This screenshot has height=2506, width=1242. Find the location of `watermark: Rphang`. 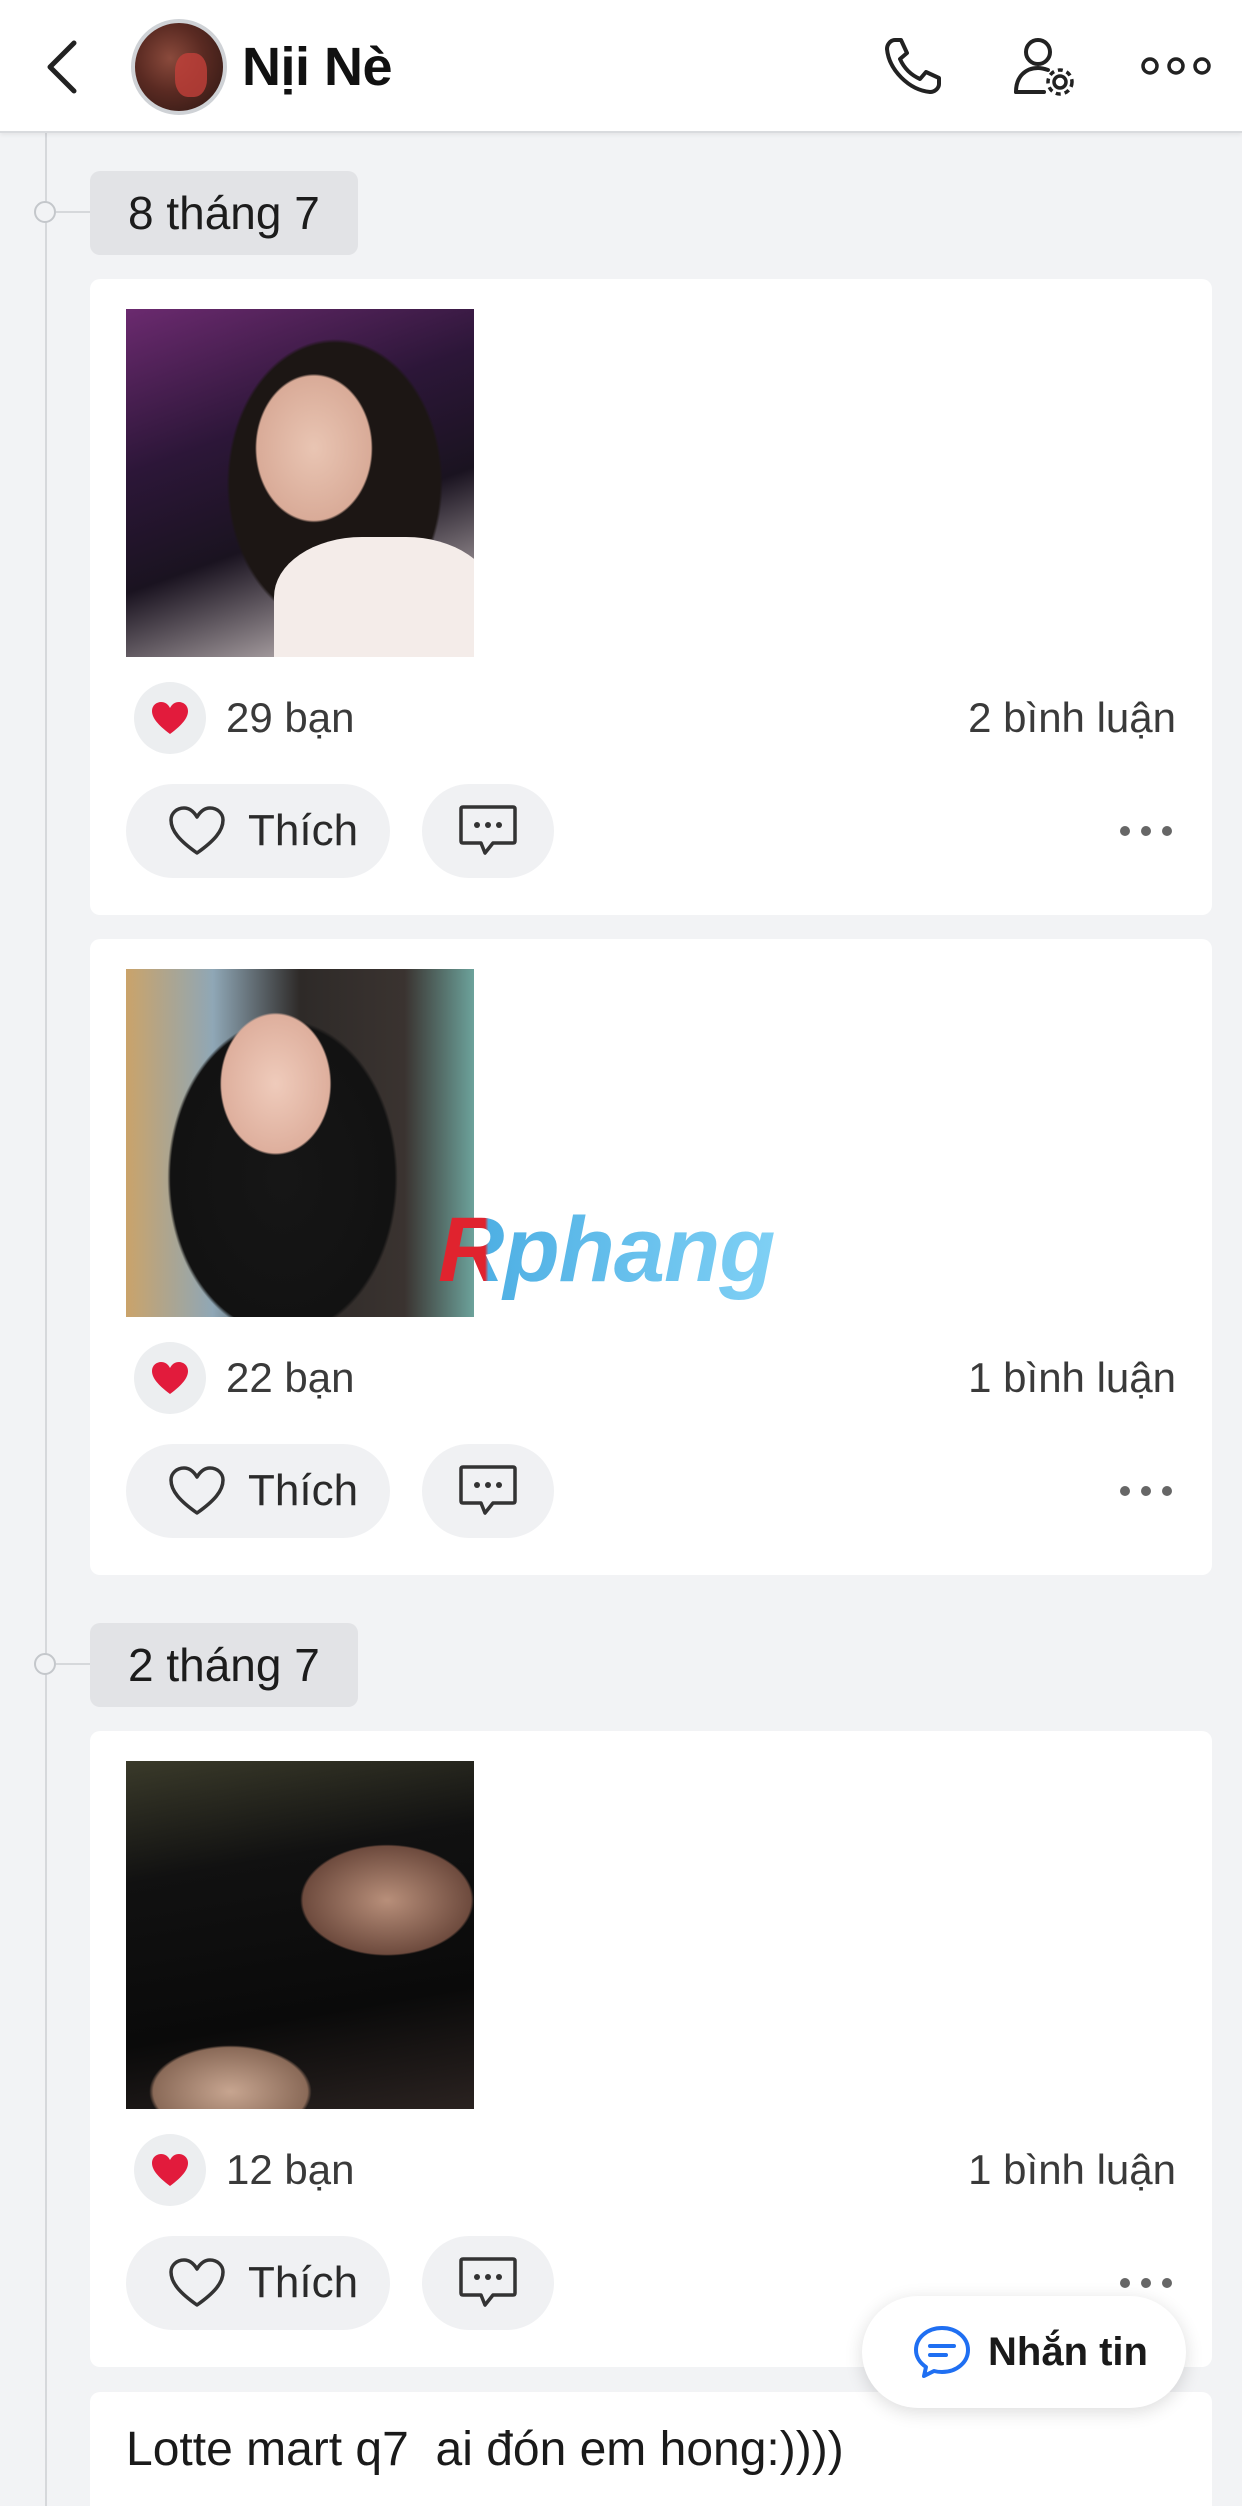

watermark: Rphang is located at coordinates (606, 1250).